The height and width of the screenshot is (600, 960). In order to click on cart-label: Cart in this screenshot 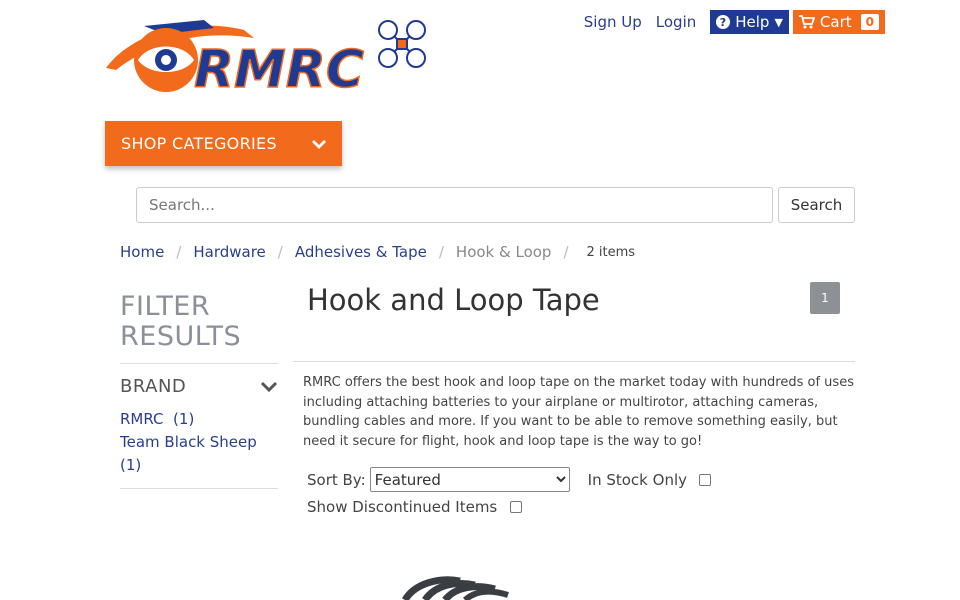, I will do `click(835, 22)`.